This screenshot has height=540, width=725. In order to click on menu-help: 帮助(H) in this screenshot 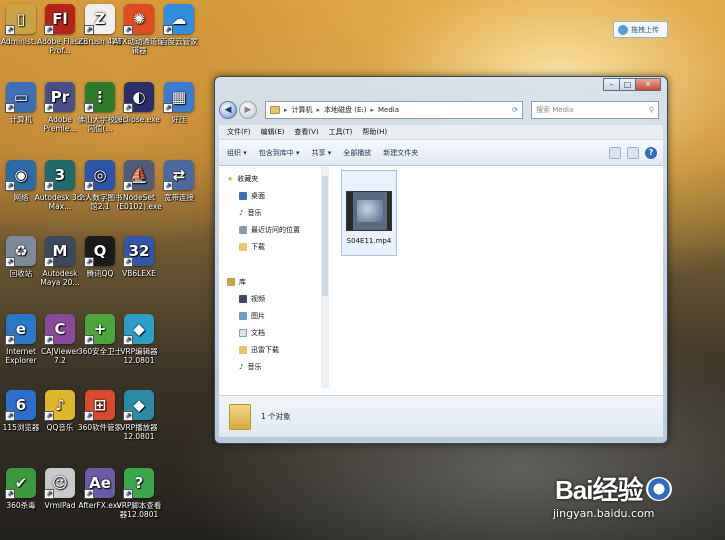, I will do `click(374, 132)`.